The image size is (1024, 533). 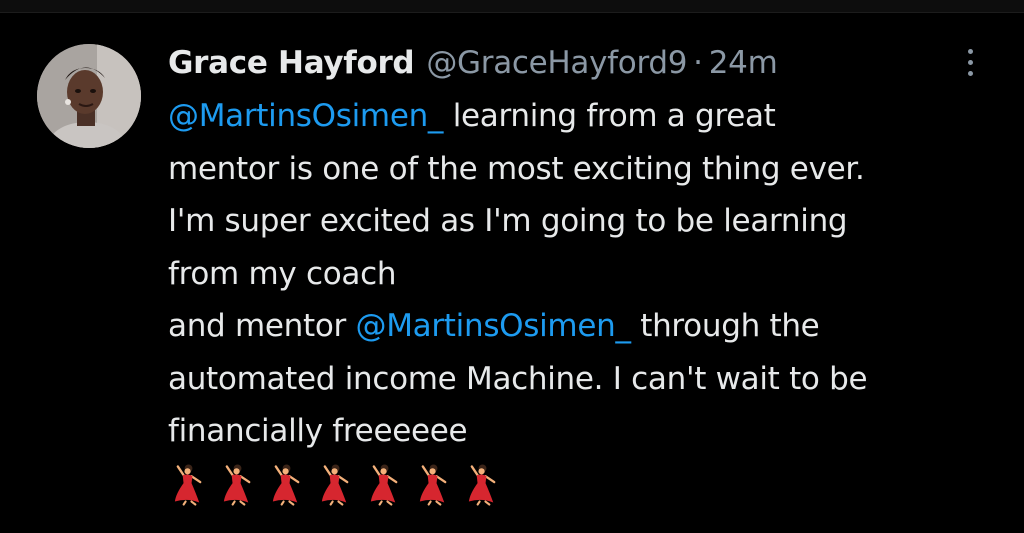 I want to click on more-vertical-icon, so click(x=970, y=51).